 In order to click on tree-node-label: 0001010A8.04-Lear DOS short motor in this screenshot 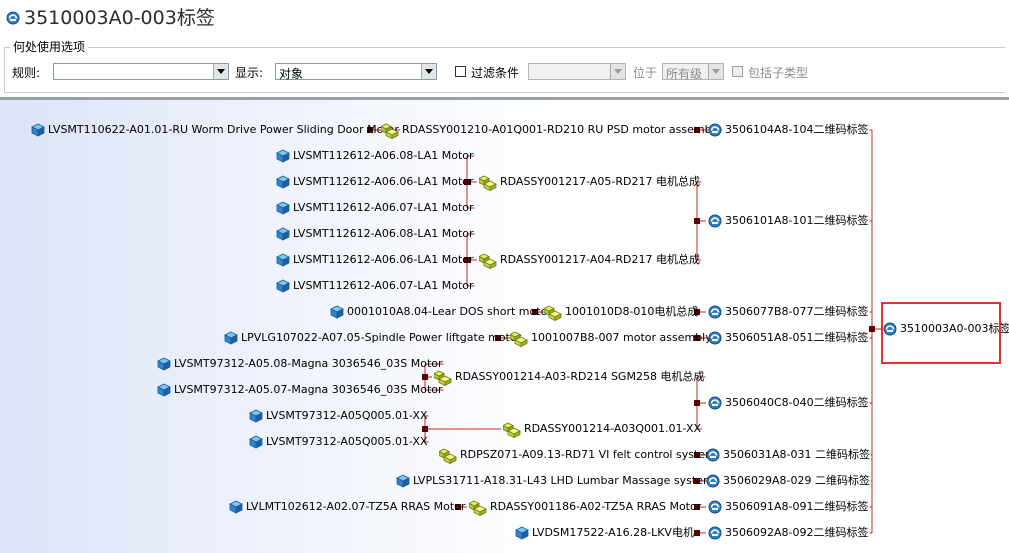, I will do `click(449, 311)`.